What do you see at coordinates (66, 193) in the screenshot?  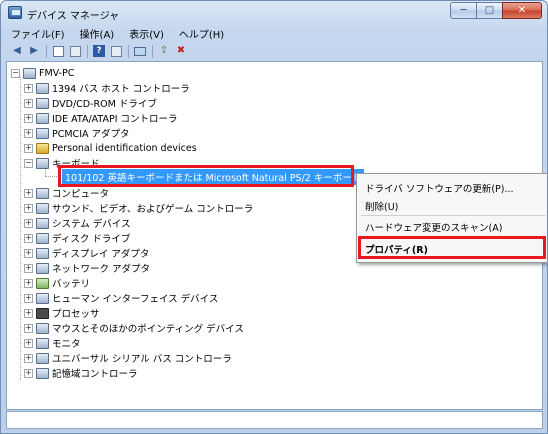 I see `tree-item: + コンピュータ` at bounding box center [66, 193].